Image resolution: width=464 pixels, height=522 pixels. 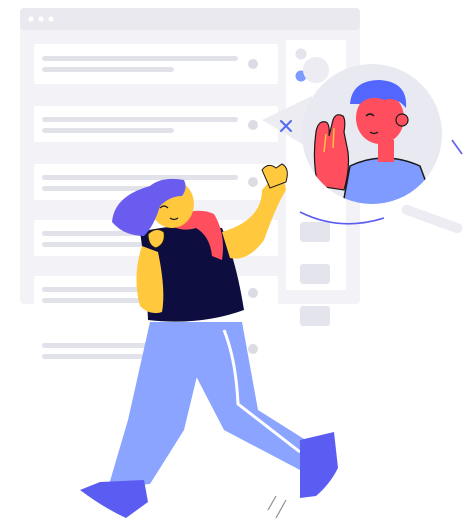 I want to click on window-dots-icon, so click(x=41, y=19).